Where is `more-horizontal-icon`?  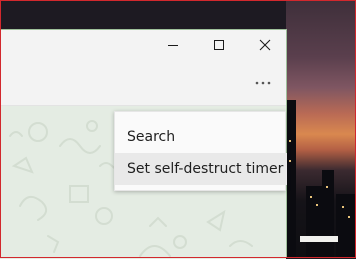 more-horizontal-icon is located at coordinates (263, 83).